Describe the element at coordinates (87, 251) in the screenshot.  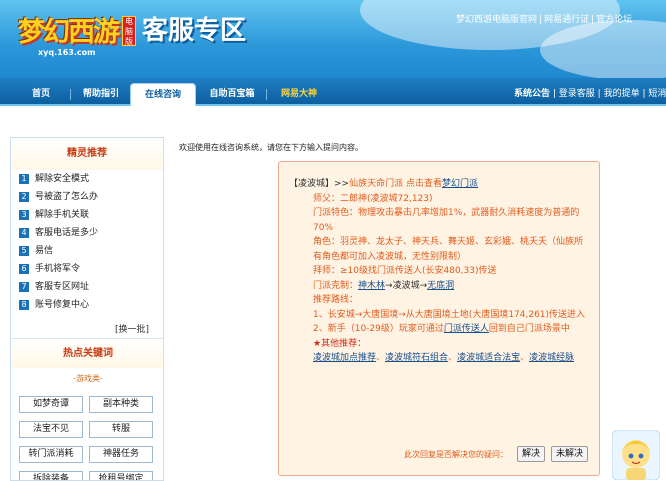
I see `sidebar-item: 5 易信` at that location.